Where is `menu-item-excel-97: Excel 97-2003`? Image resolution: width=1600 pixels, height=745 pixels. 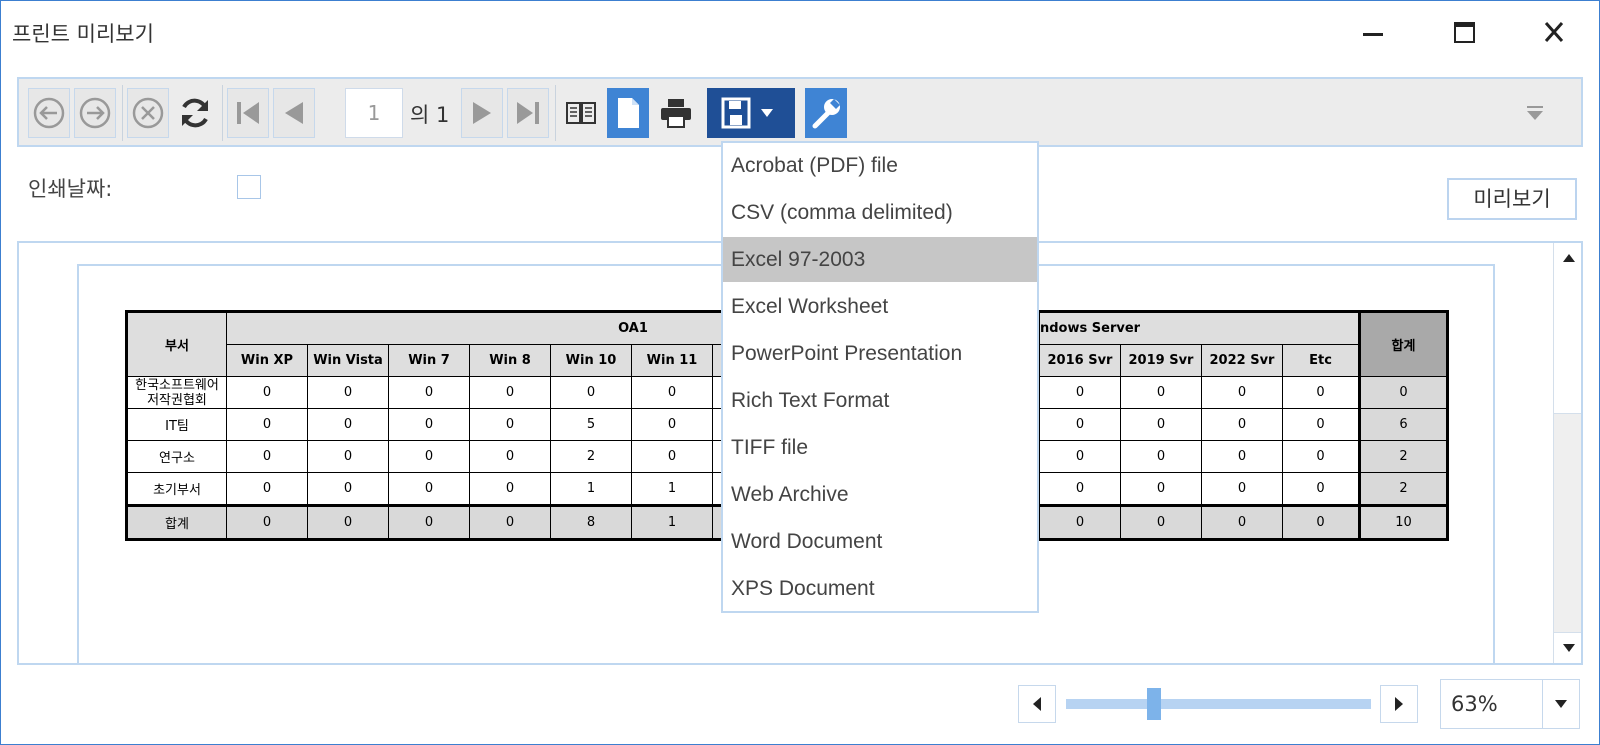
menu-item-excel-97: Excel 97-2003 is located at coordinates (880, 259).